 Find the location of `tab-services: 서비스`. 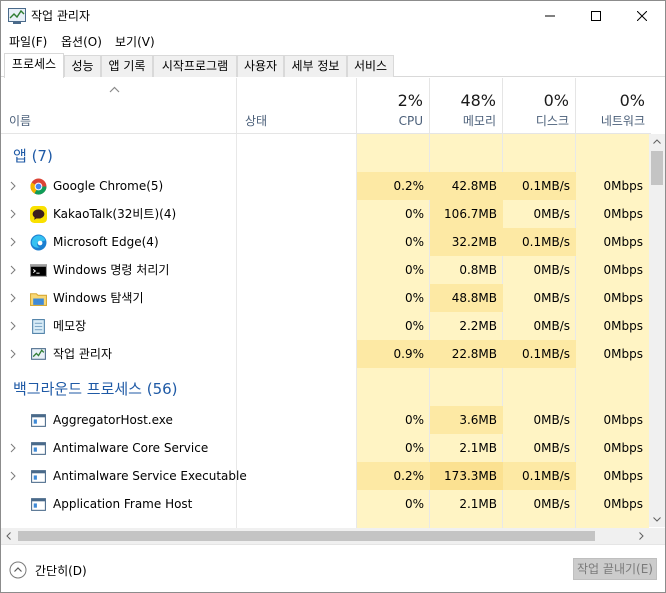

tab-services: 서비스 is located at coordinates (370, 66).